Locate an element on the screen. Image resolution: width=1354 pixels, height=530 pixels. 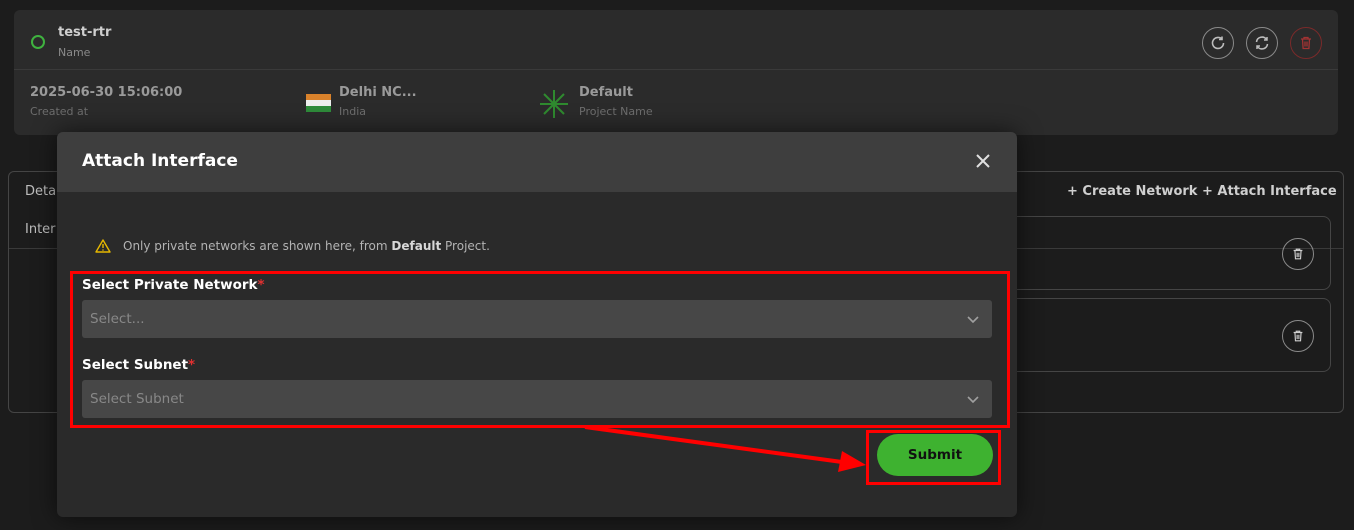
sync-button is located at coordinates (1262, 43).